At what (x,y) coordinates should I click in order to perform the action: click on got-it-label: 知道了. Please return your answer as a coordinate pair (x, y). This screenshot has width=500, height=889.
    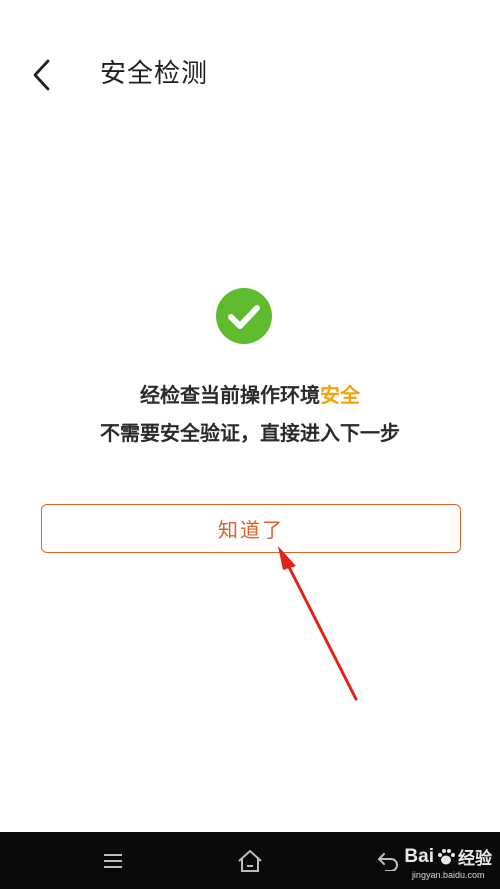
    Looking at the image, I should click on (251, 530).